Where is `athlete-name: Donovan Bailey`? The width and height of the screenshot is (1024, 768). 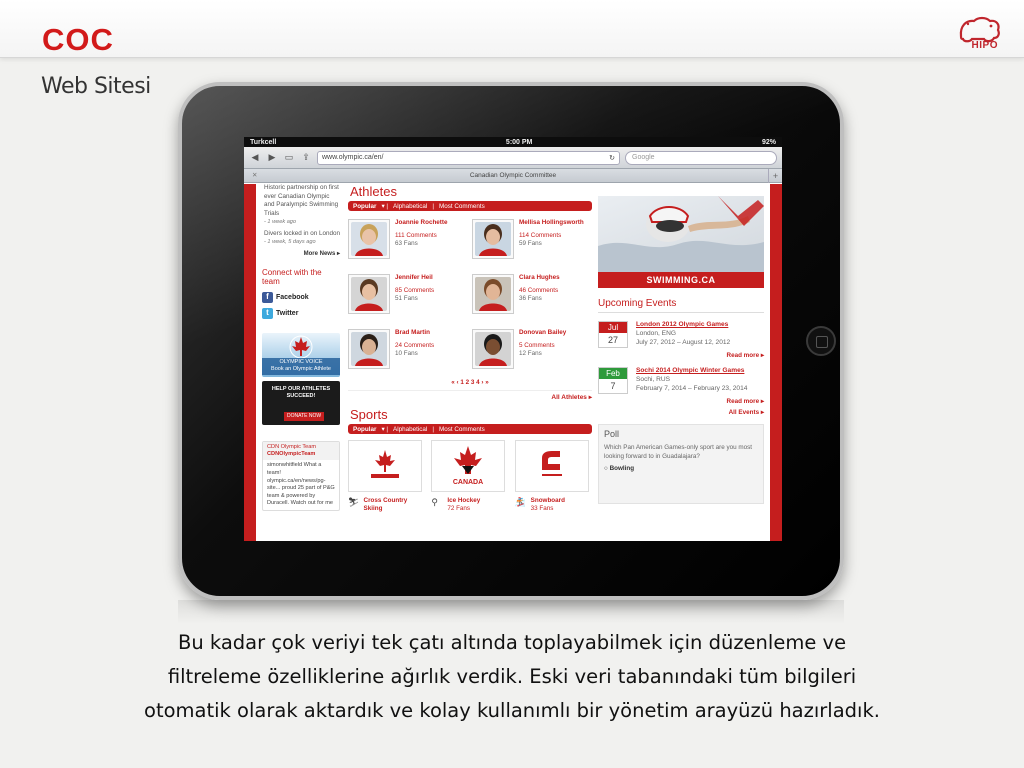
athlete-name: Donovan Bailey is located at coordinates (542, 333).